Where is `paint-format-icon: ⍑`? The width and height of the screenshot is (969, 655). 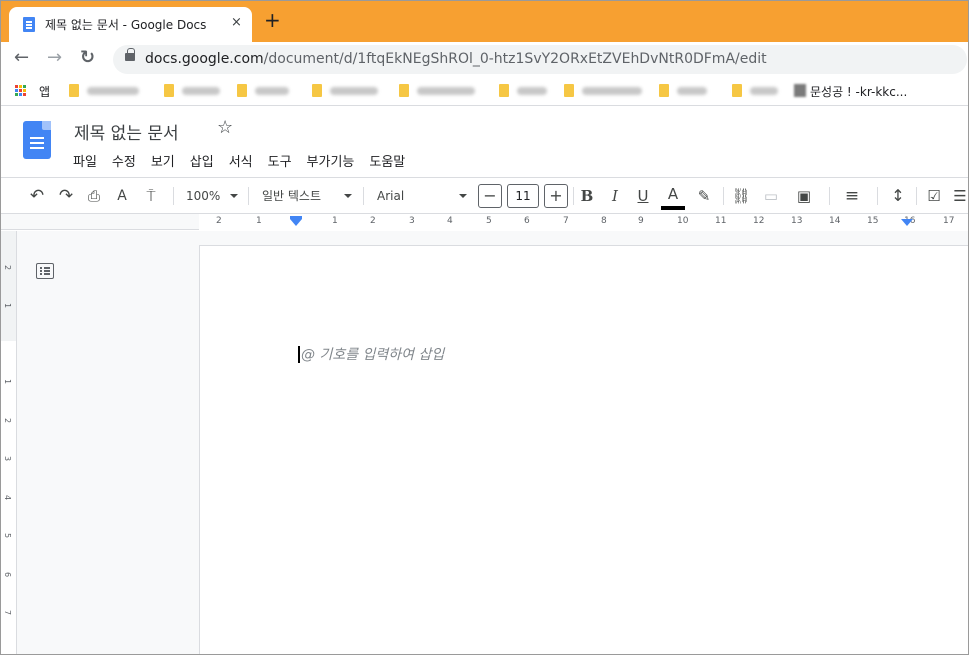
paint-format-icon: ⍑ is located at coordinates (151, 196).